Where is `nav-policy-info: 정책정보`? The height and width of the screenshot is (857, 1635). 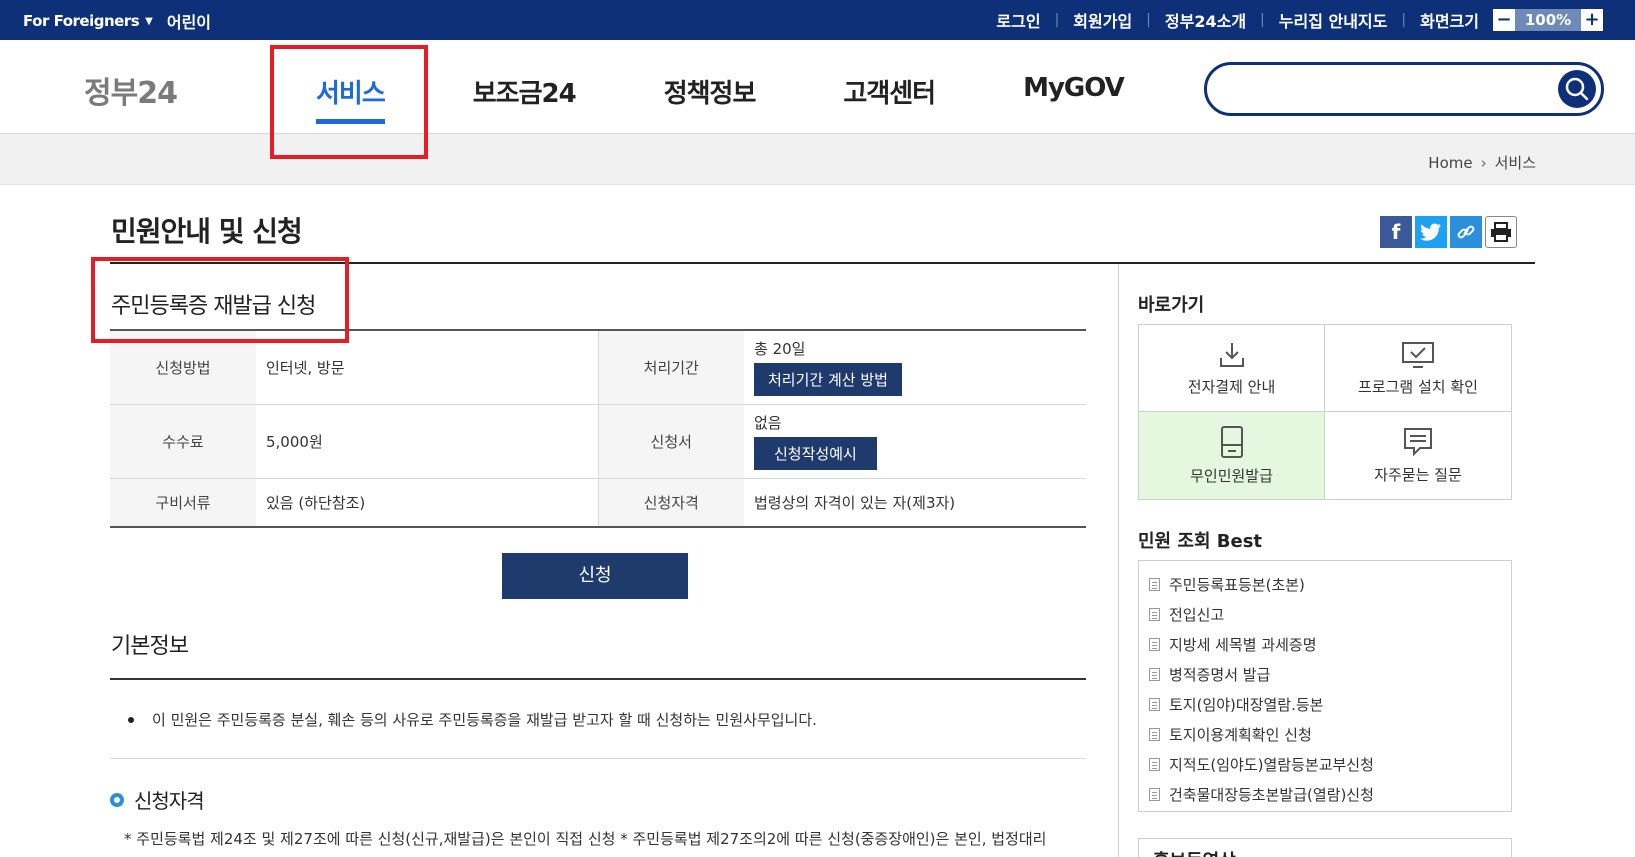
nav-policy-info: 정책정보 is located at coordinates (710, 91).